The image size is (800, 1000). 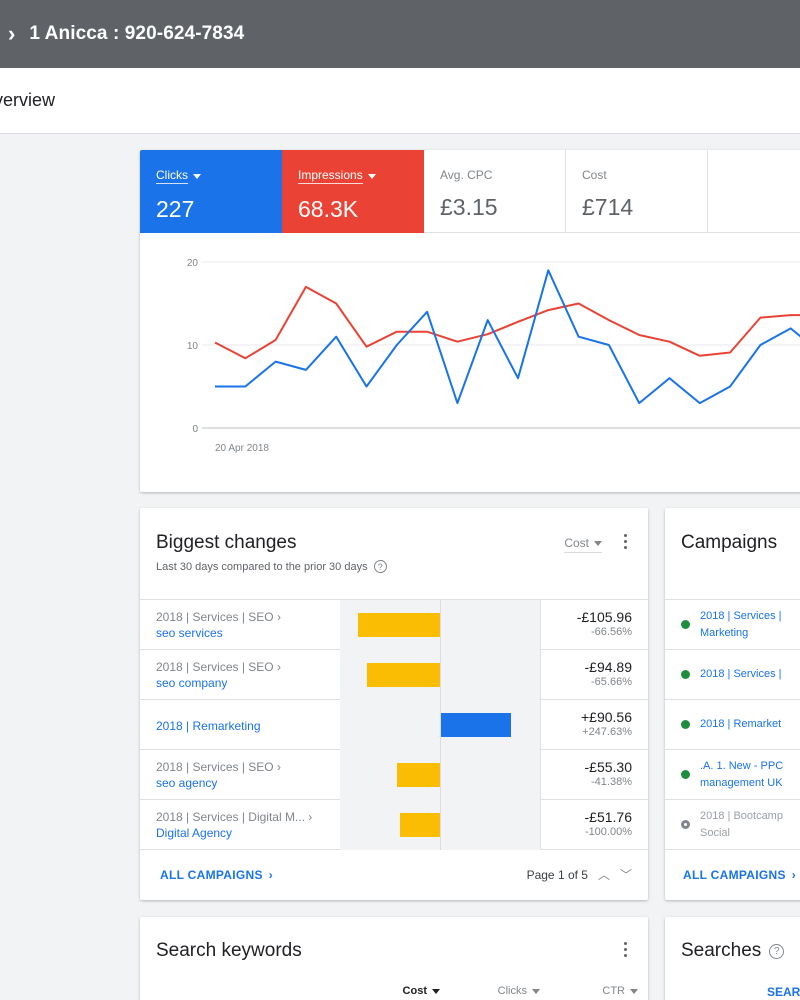 I want to click on chevron-up-icon: ︿, so click(x=604, y=874).